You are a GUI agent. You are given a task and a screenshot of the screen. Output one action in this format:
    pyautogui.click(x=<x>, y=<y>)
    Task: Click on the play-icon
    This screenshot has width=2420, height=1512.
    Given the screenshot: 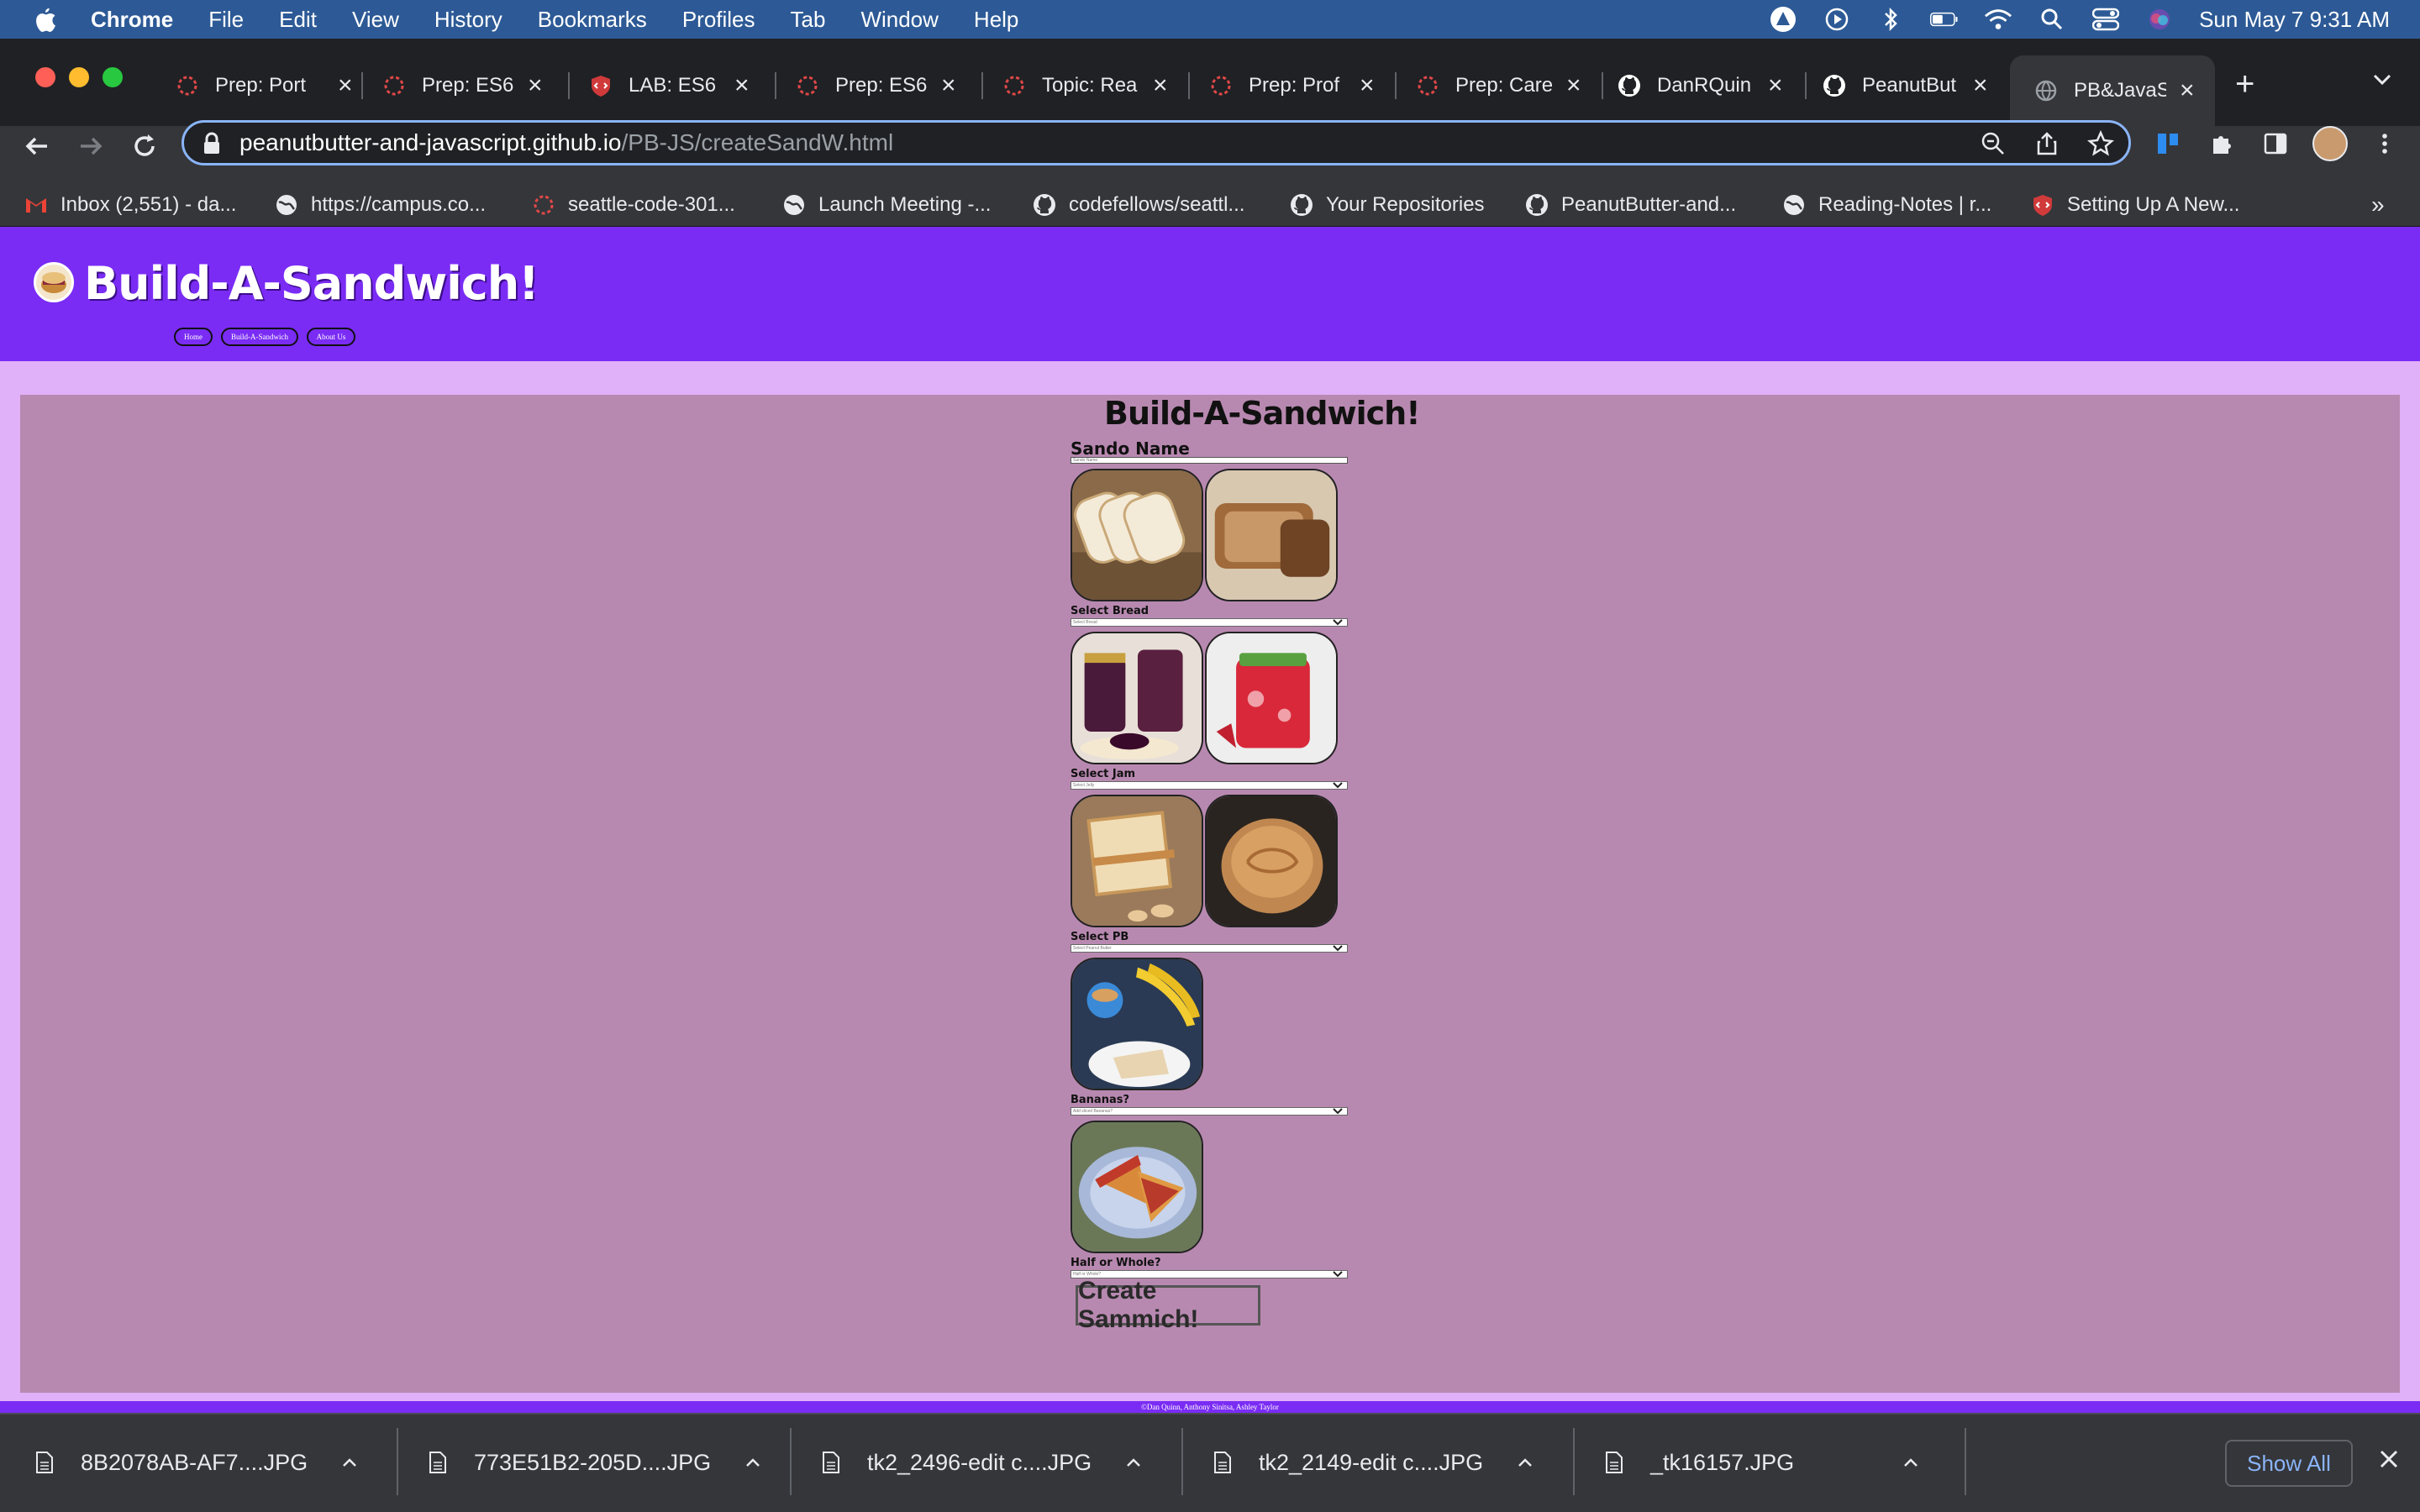 What is the action you would take?
    pyautogui.click(x=1837, y=19)
    